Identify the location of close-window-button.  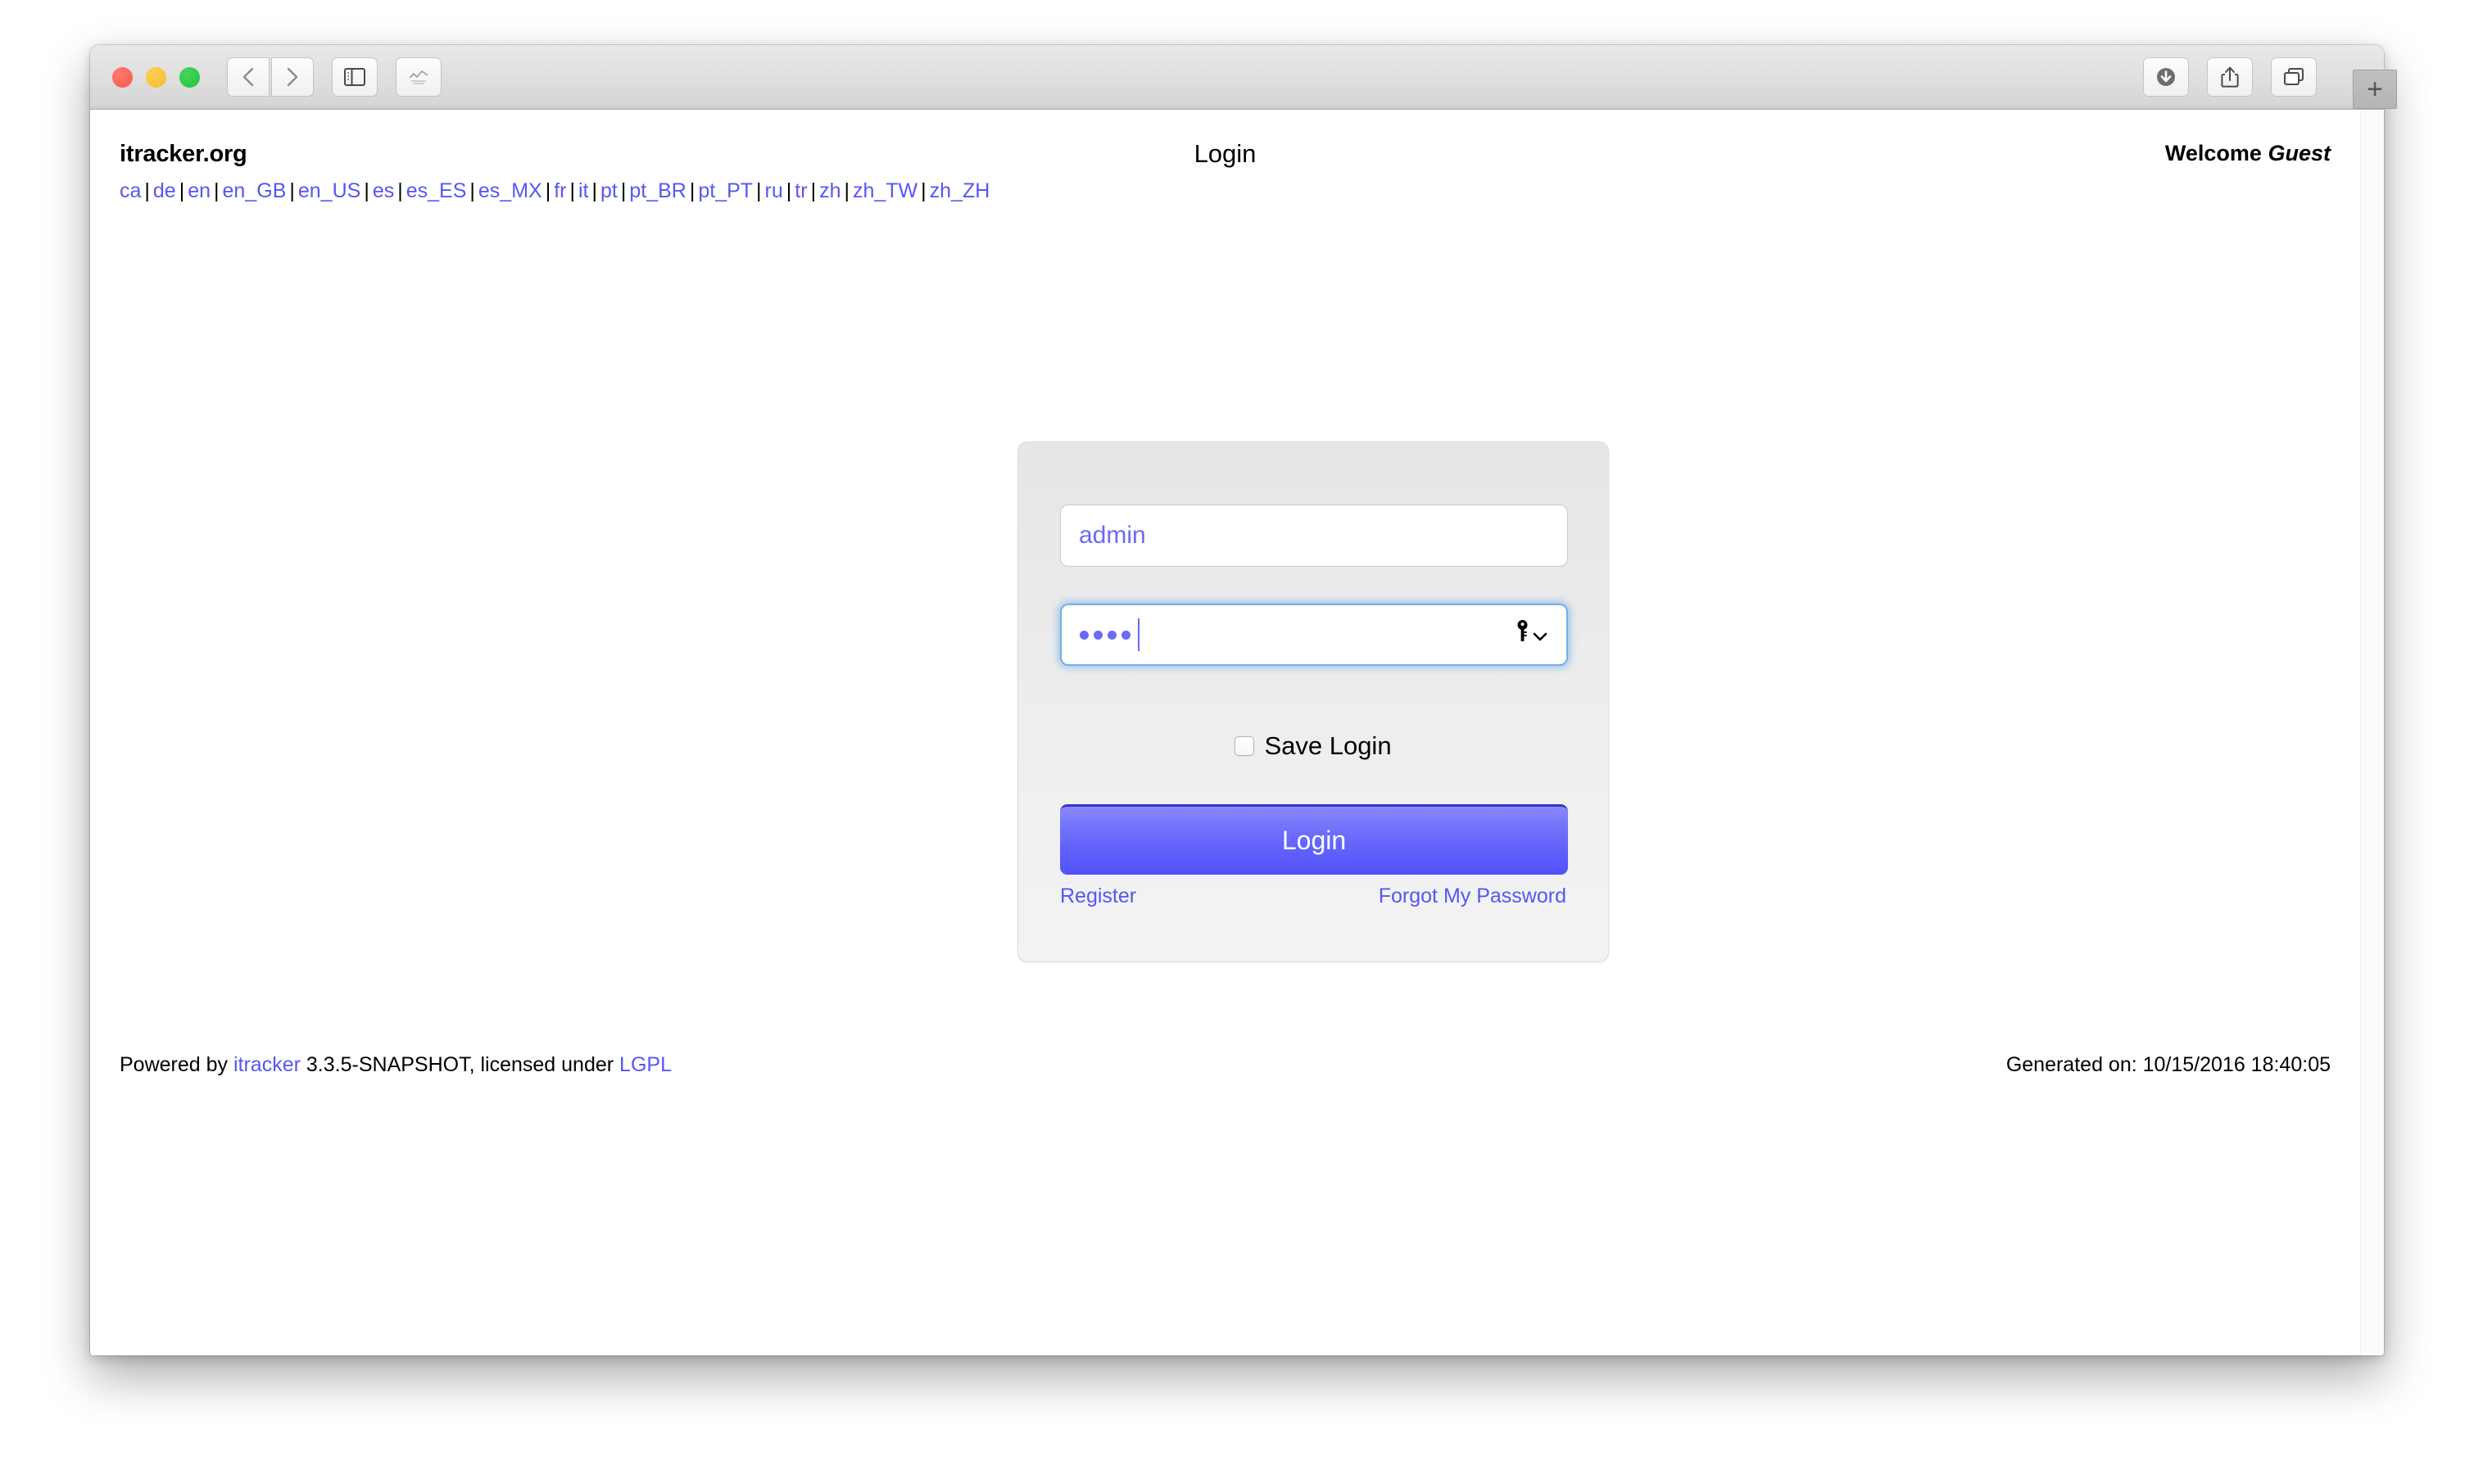
(122, 77).